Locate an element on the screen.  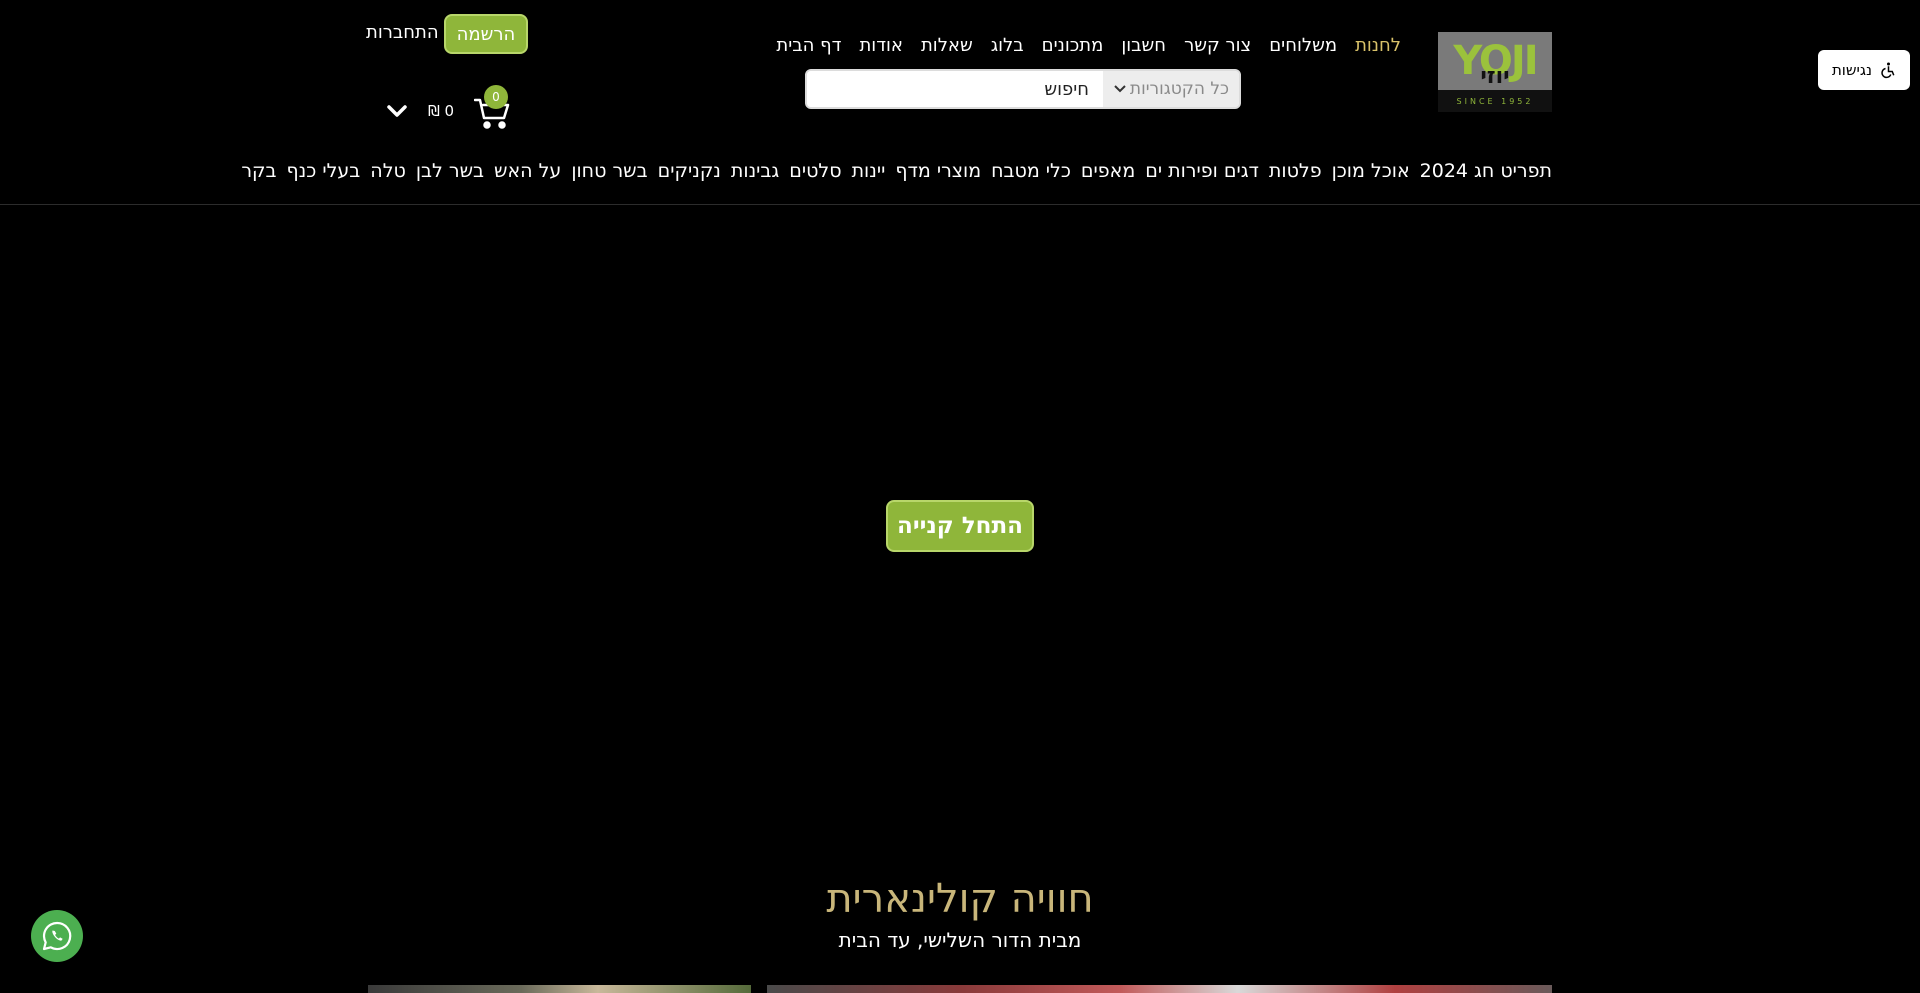
cart-total: 0 ₪ is located at coordinates (441, 111).